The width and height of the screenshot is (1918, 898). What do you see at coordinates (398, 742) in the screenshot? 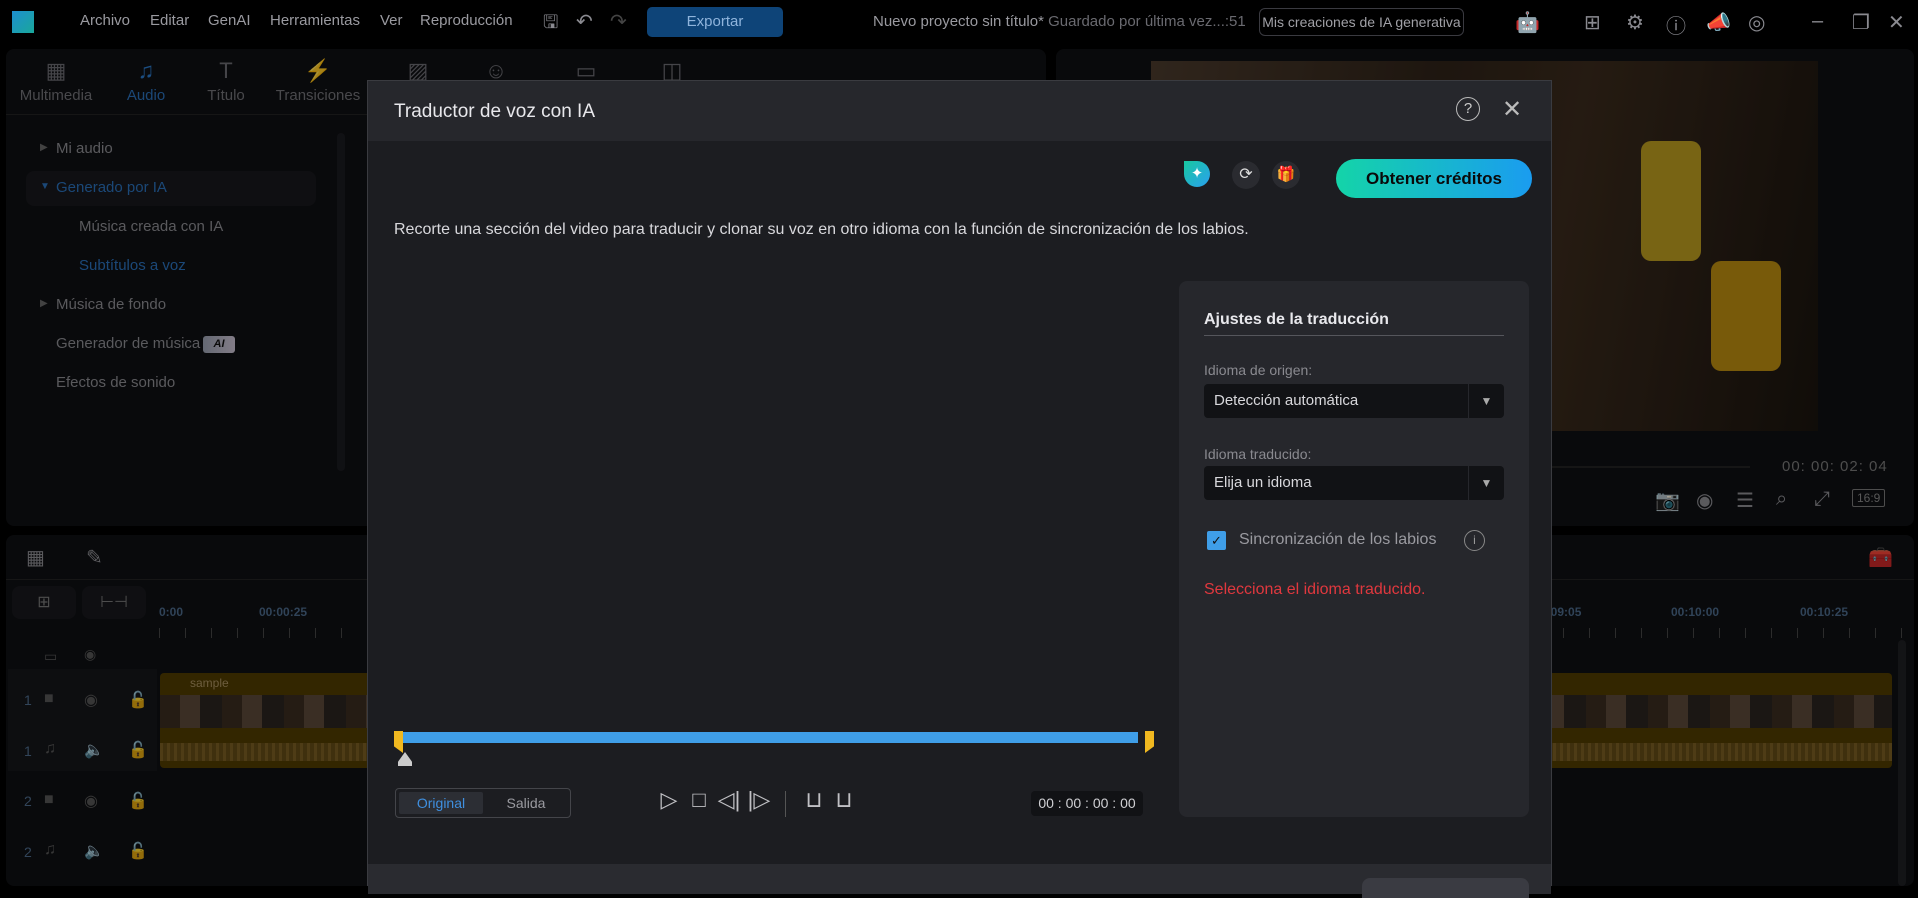
I see `trim-start-handle` at bounding box center [398, 742].